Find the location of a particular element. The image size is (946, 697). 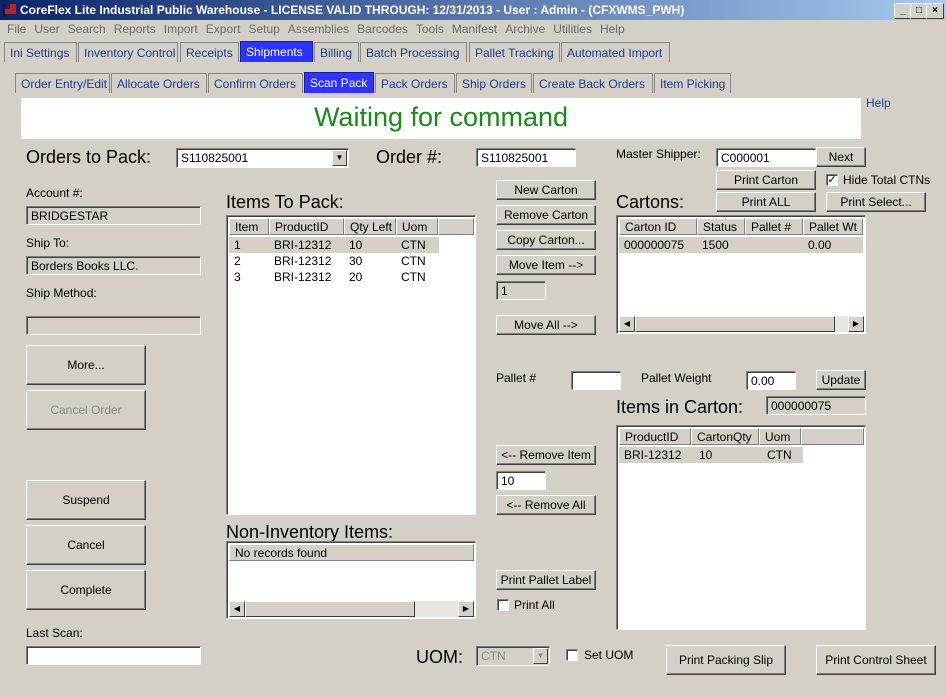

remove-item-button: <-- Remove Item is located at coordinates (546, 455).